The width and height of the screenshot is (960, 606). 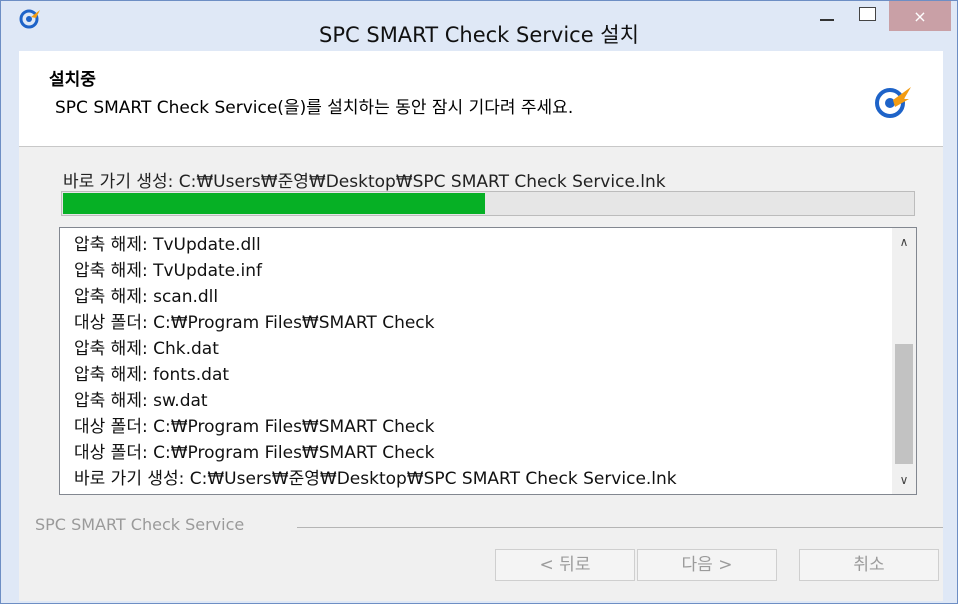 I want to click on back-button: < 뒤로, so click(x=565, y=565).